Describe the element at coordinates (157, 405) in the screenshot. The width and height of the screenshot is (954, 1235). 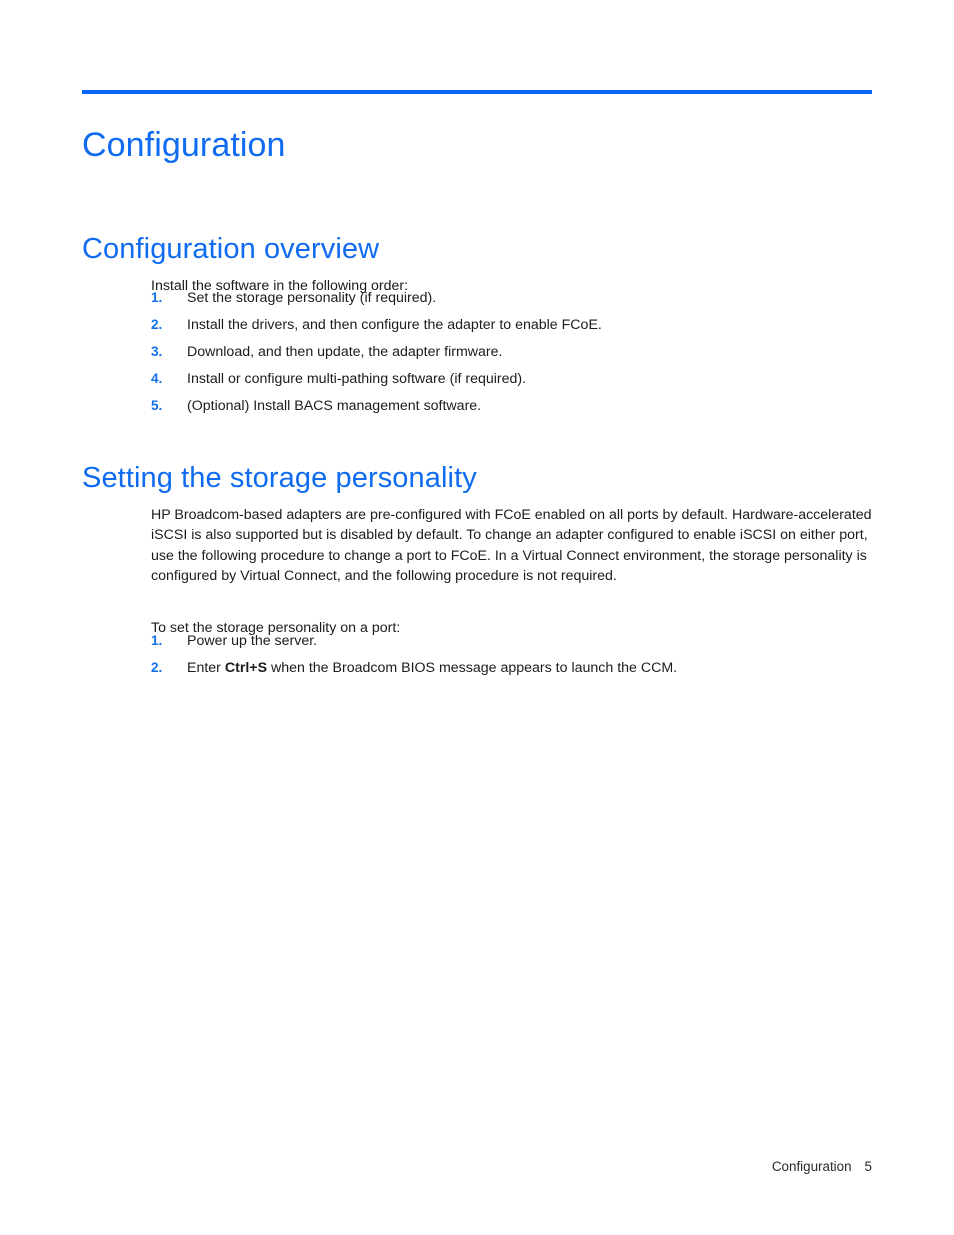
I see `list-marker: 5.` at that location.